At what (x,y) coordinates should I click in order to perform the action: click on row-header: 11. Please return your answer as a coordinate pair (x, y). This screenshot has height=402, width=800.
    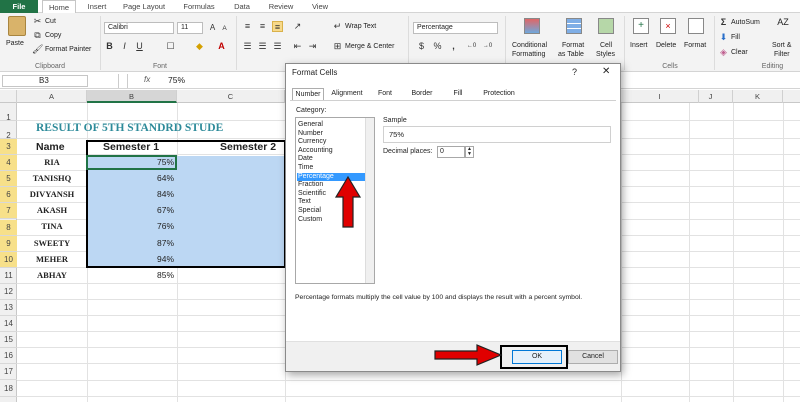
    Looking at the image, I should click on (8, 276).